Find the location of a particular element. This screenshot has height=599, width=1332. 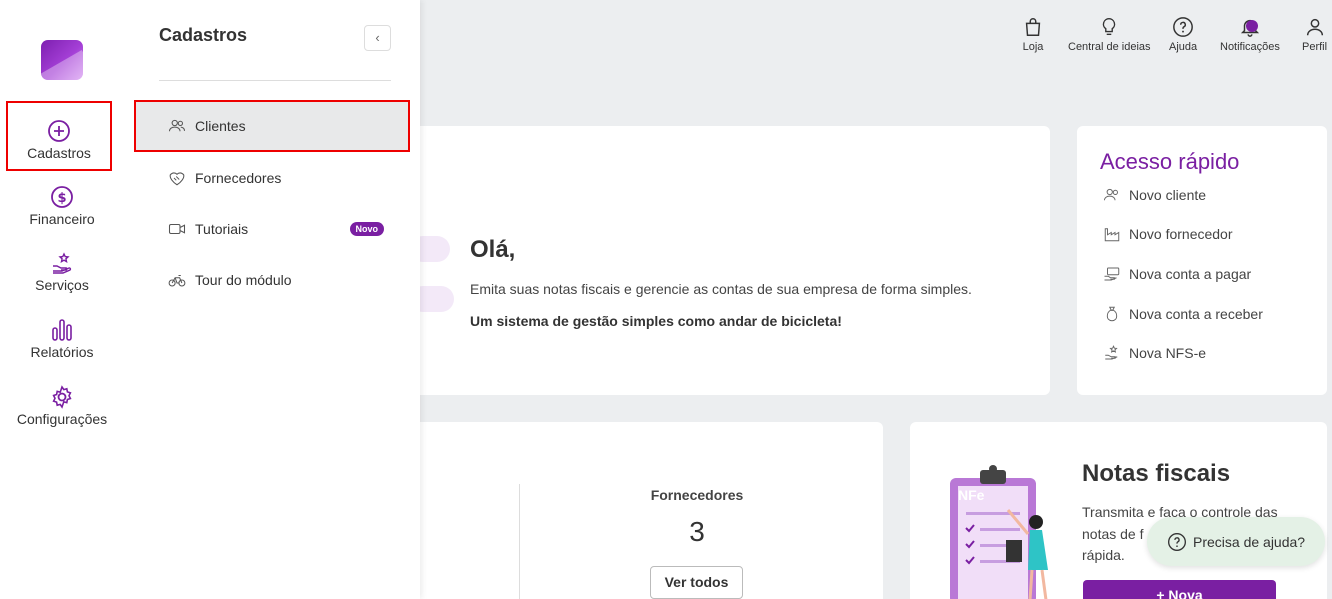

top-item-label: Ajuda is located at coordinates (1183, 47).